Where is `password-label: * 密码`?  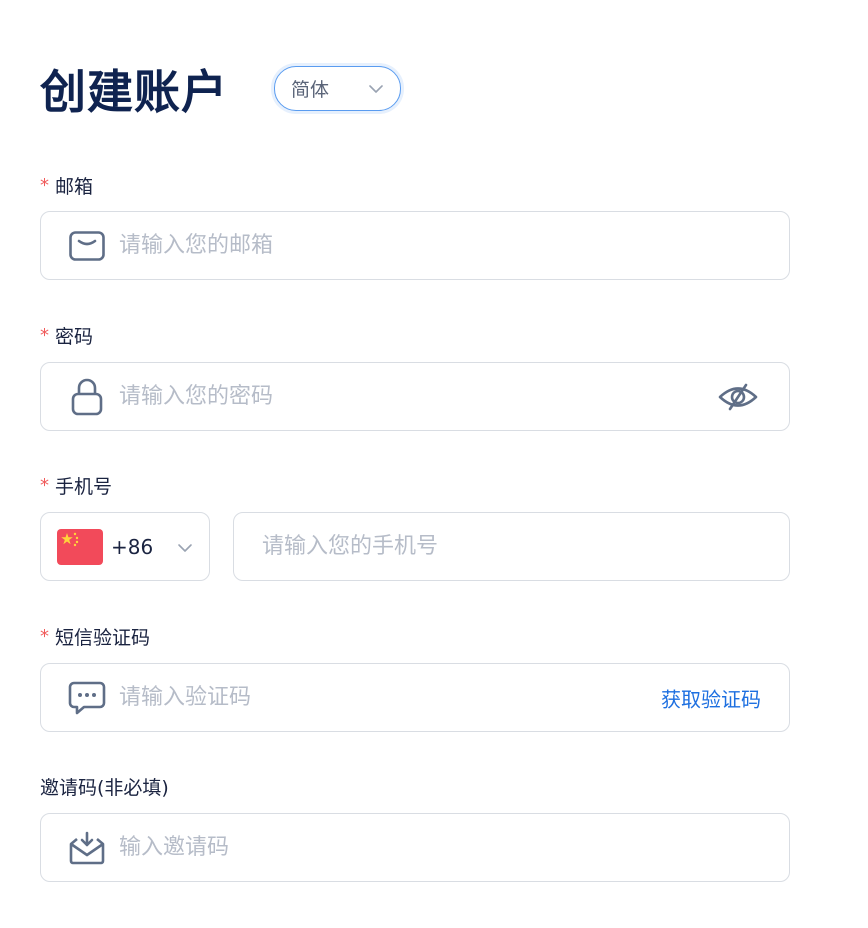
password-label: * 密码 is located at coordinates (66, 335).